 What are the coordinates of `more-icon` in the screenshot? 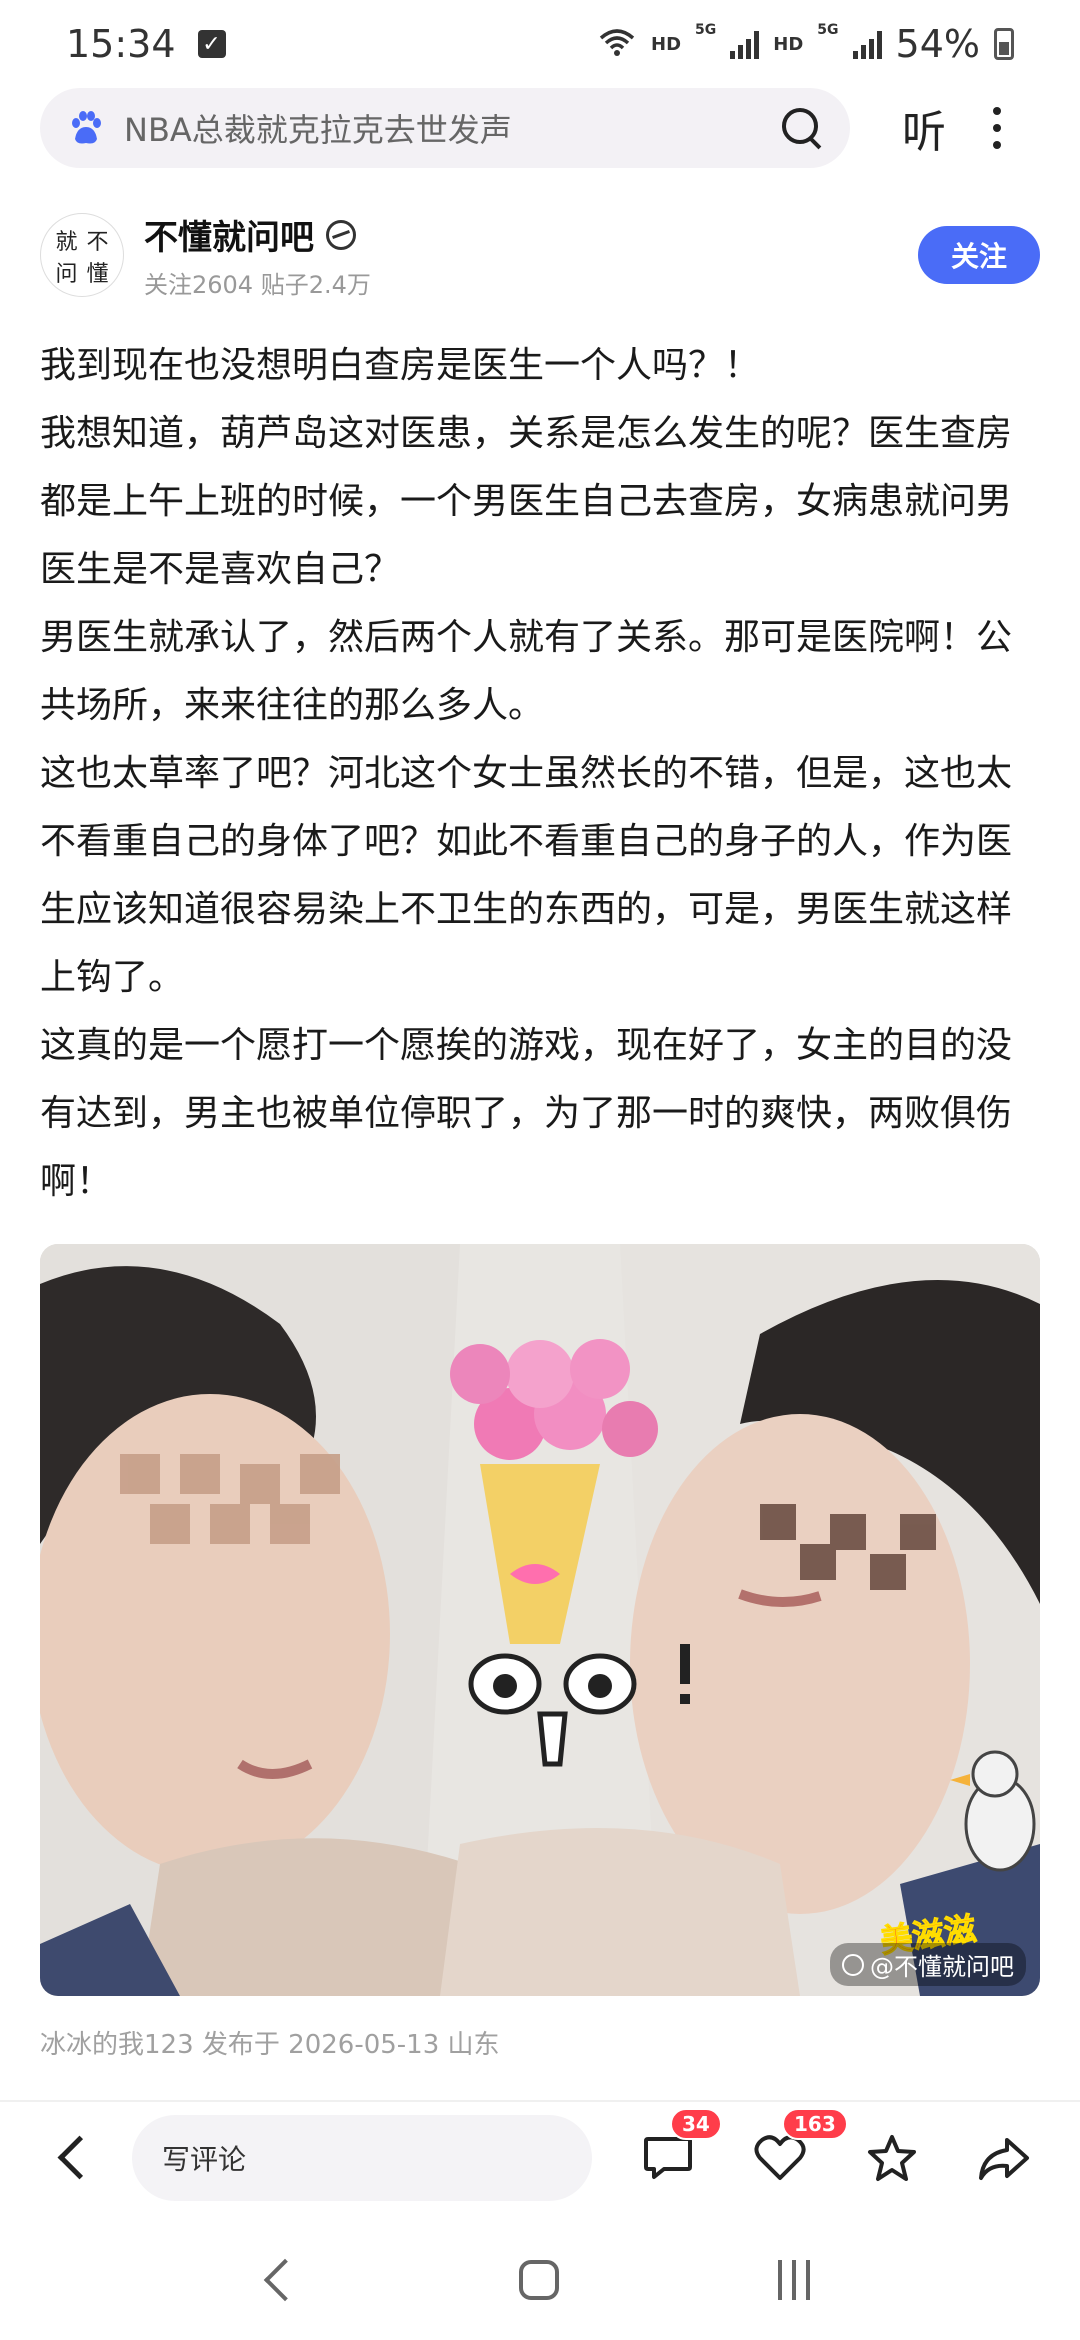 It's located at (997, 128).